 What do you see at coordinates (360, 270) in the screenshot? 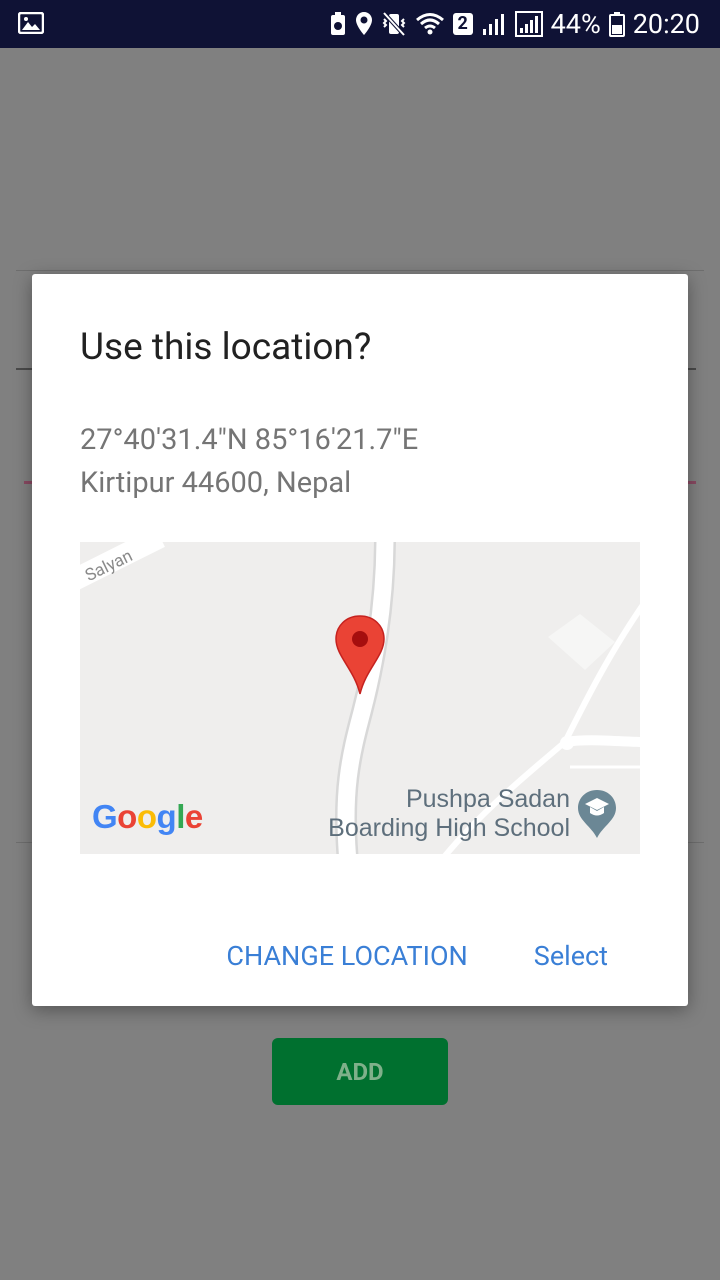
I see `divider` at bounding box center [360, 270].